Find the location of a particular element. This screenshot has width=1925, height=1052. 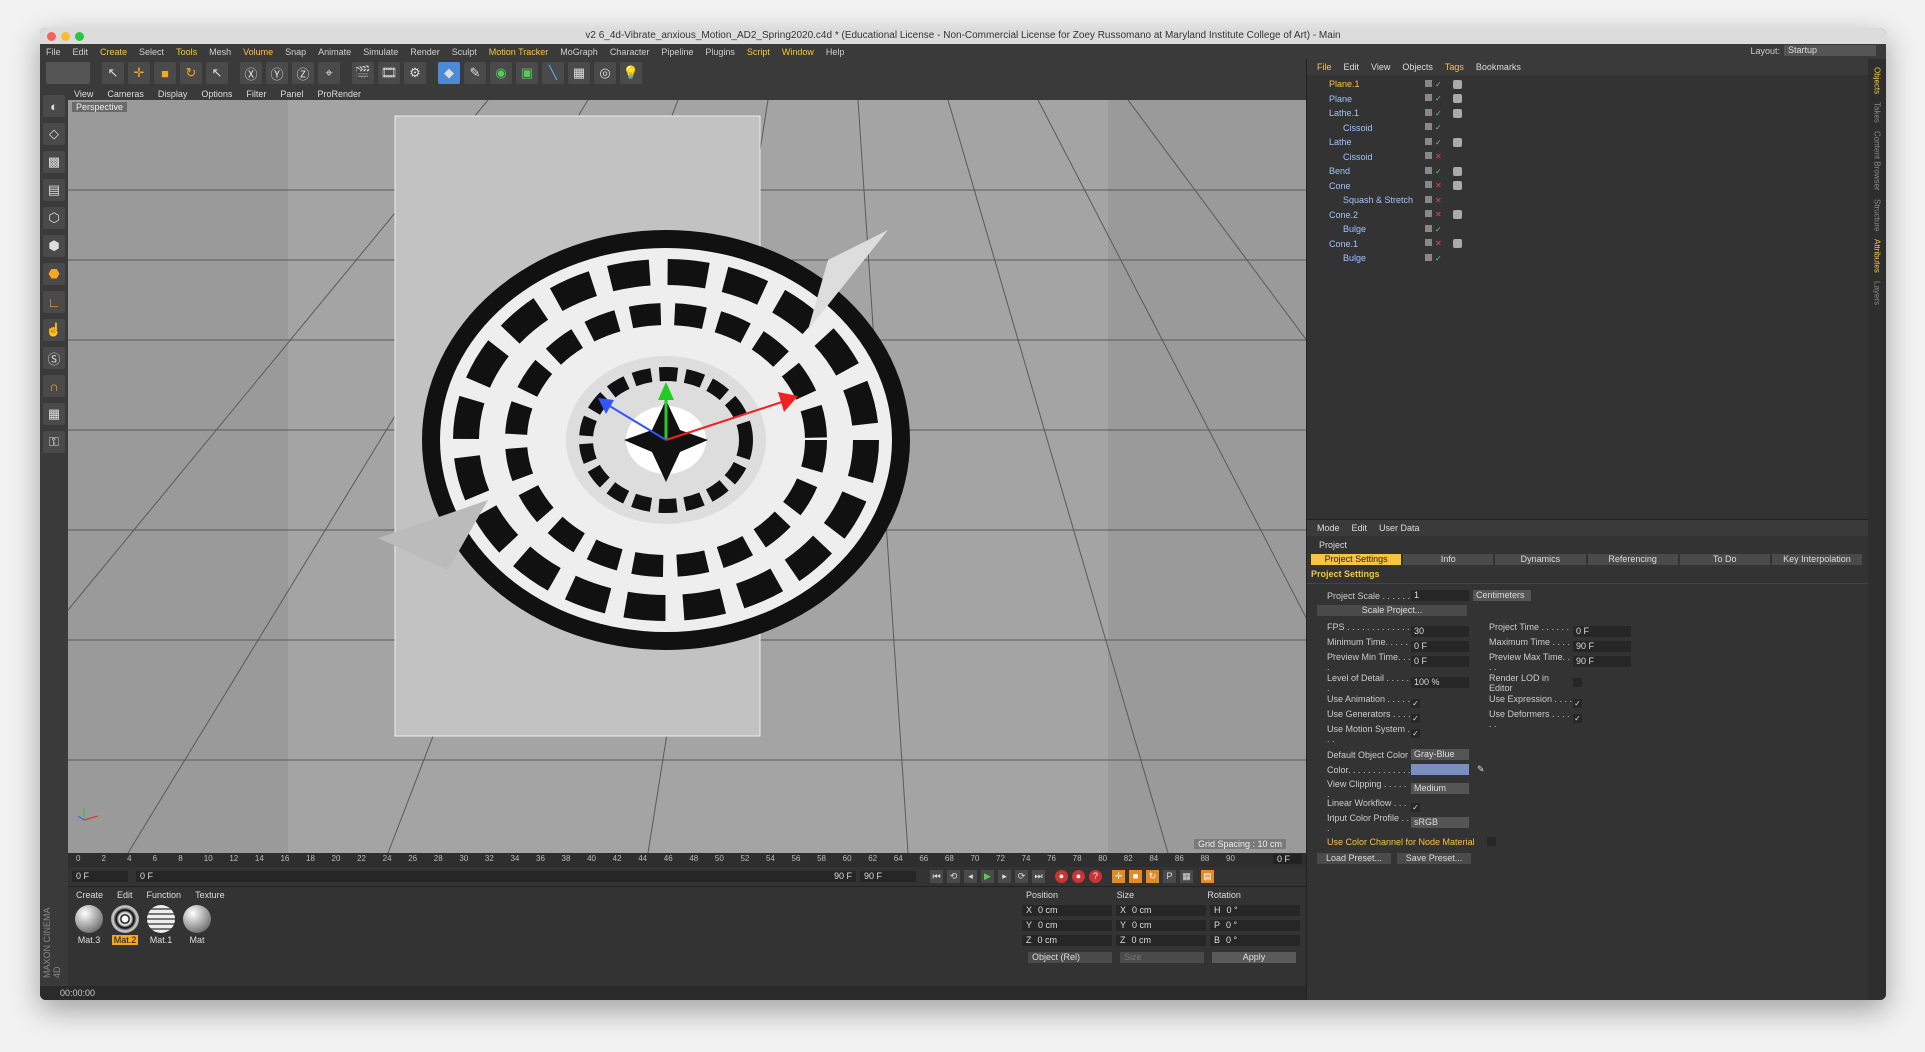

maximum-time-field: 90 F is located at coordinates (1602, 646).